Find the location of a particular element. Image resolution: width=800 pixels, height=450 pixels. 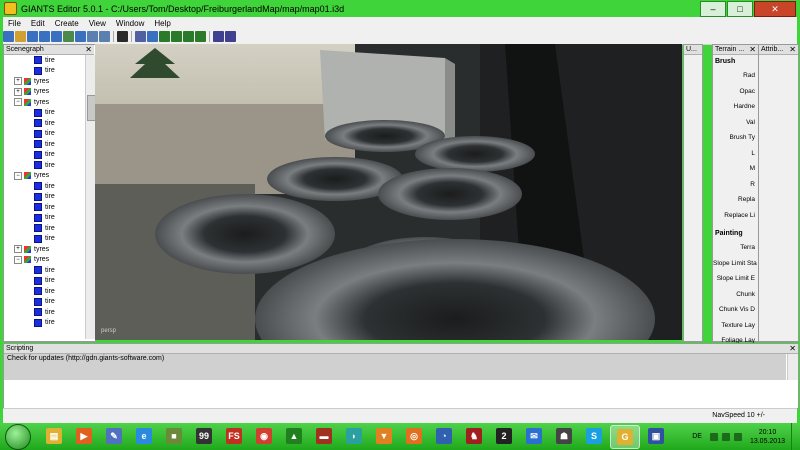

scenegraph-scrollbar is located at coordinates (90, 197).